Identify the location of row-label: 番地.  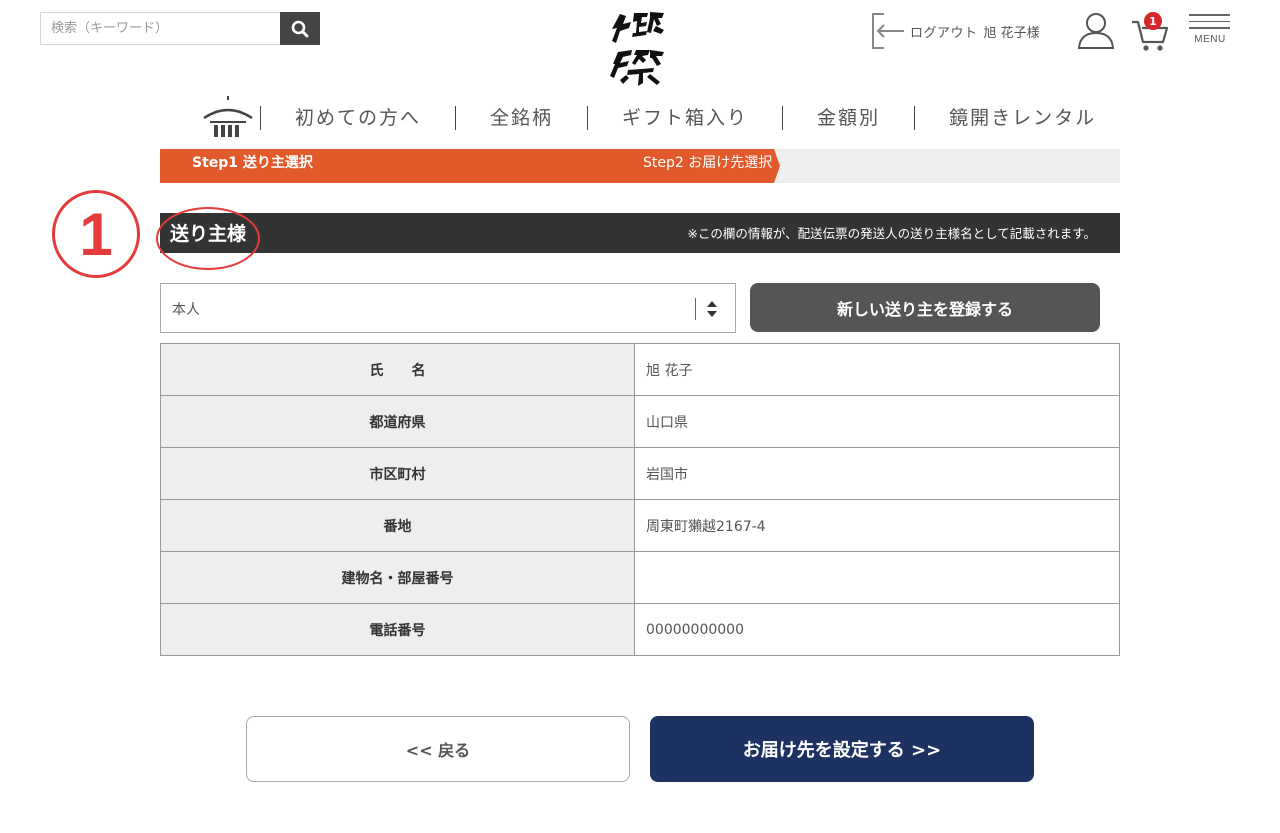
(397, 525).